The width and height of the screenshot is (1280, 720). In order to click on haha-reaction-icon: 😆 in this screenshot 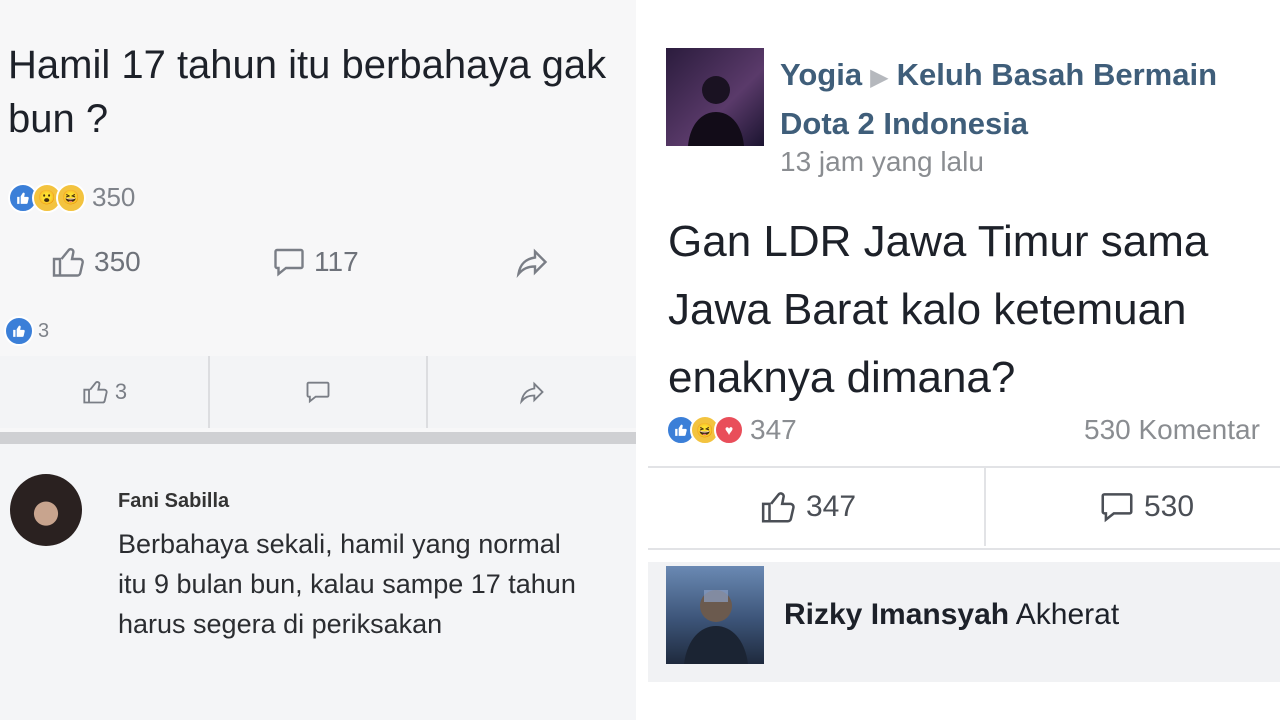, I will do `click(71, 197)`.